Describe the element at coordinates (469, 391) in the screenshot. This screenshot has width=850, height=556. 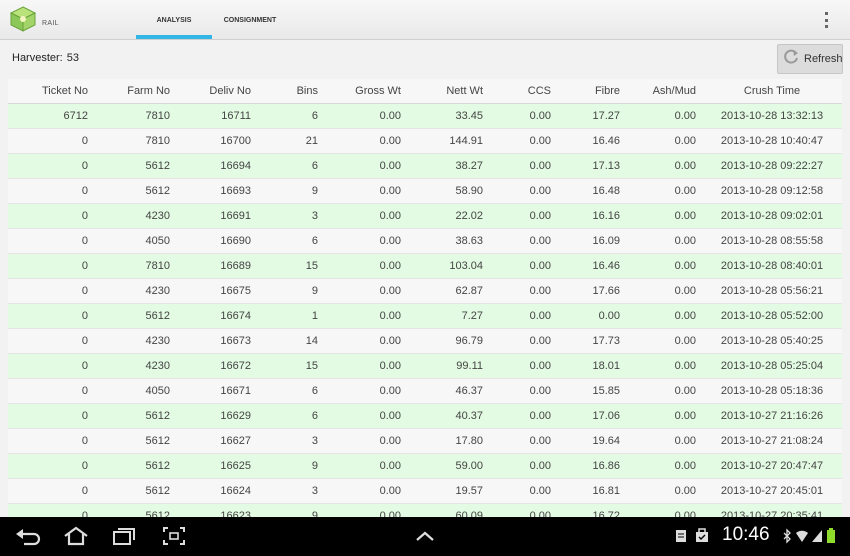
I see `cell-nett-wt: 46.37` at that location.